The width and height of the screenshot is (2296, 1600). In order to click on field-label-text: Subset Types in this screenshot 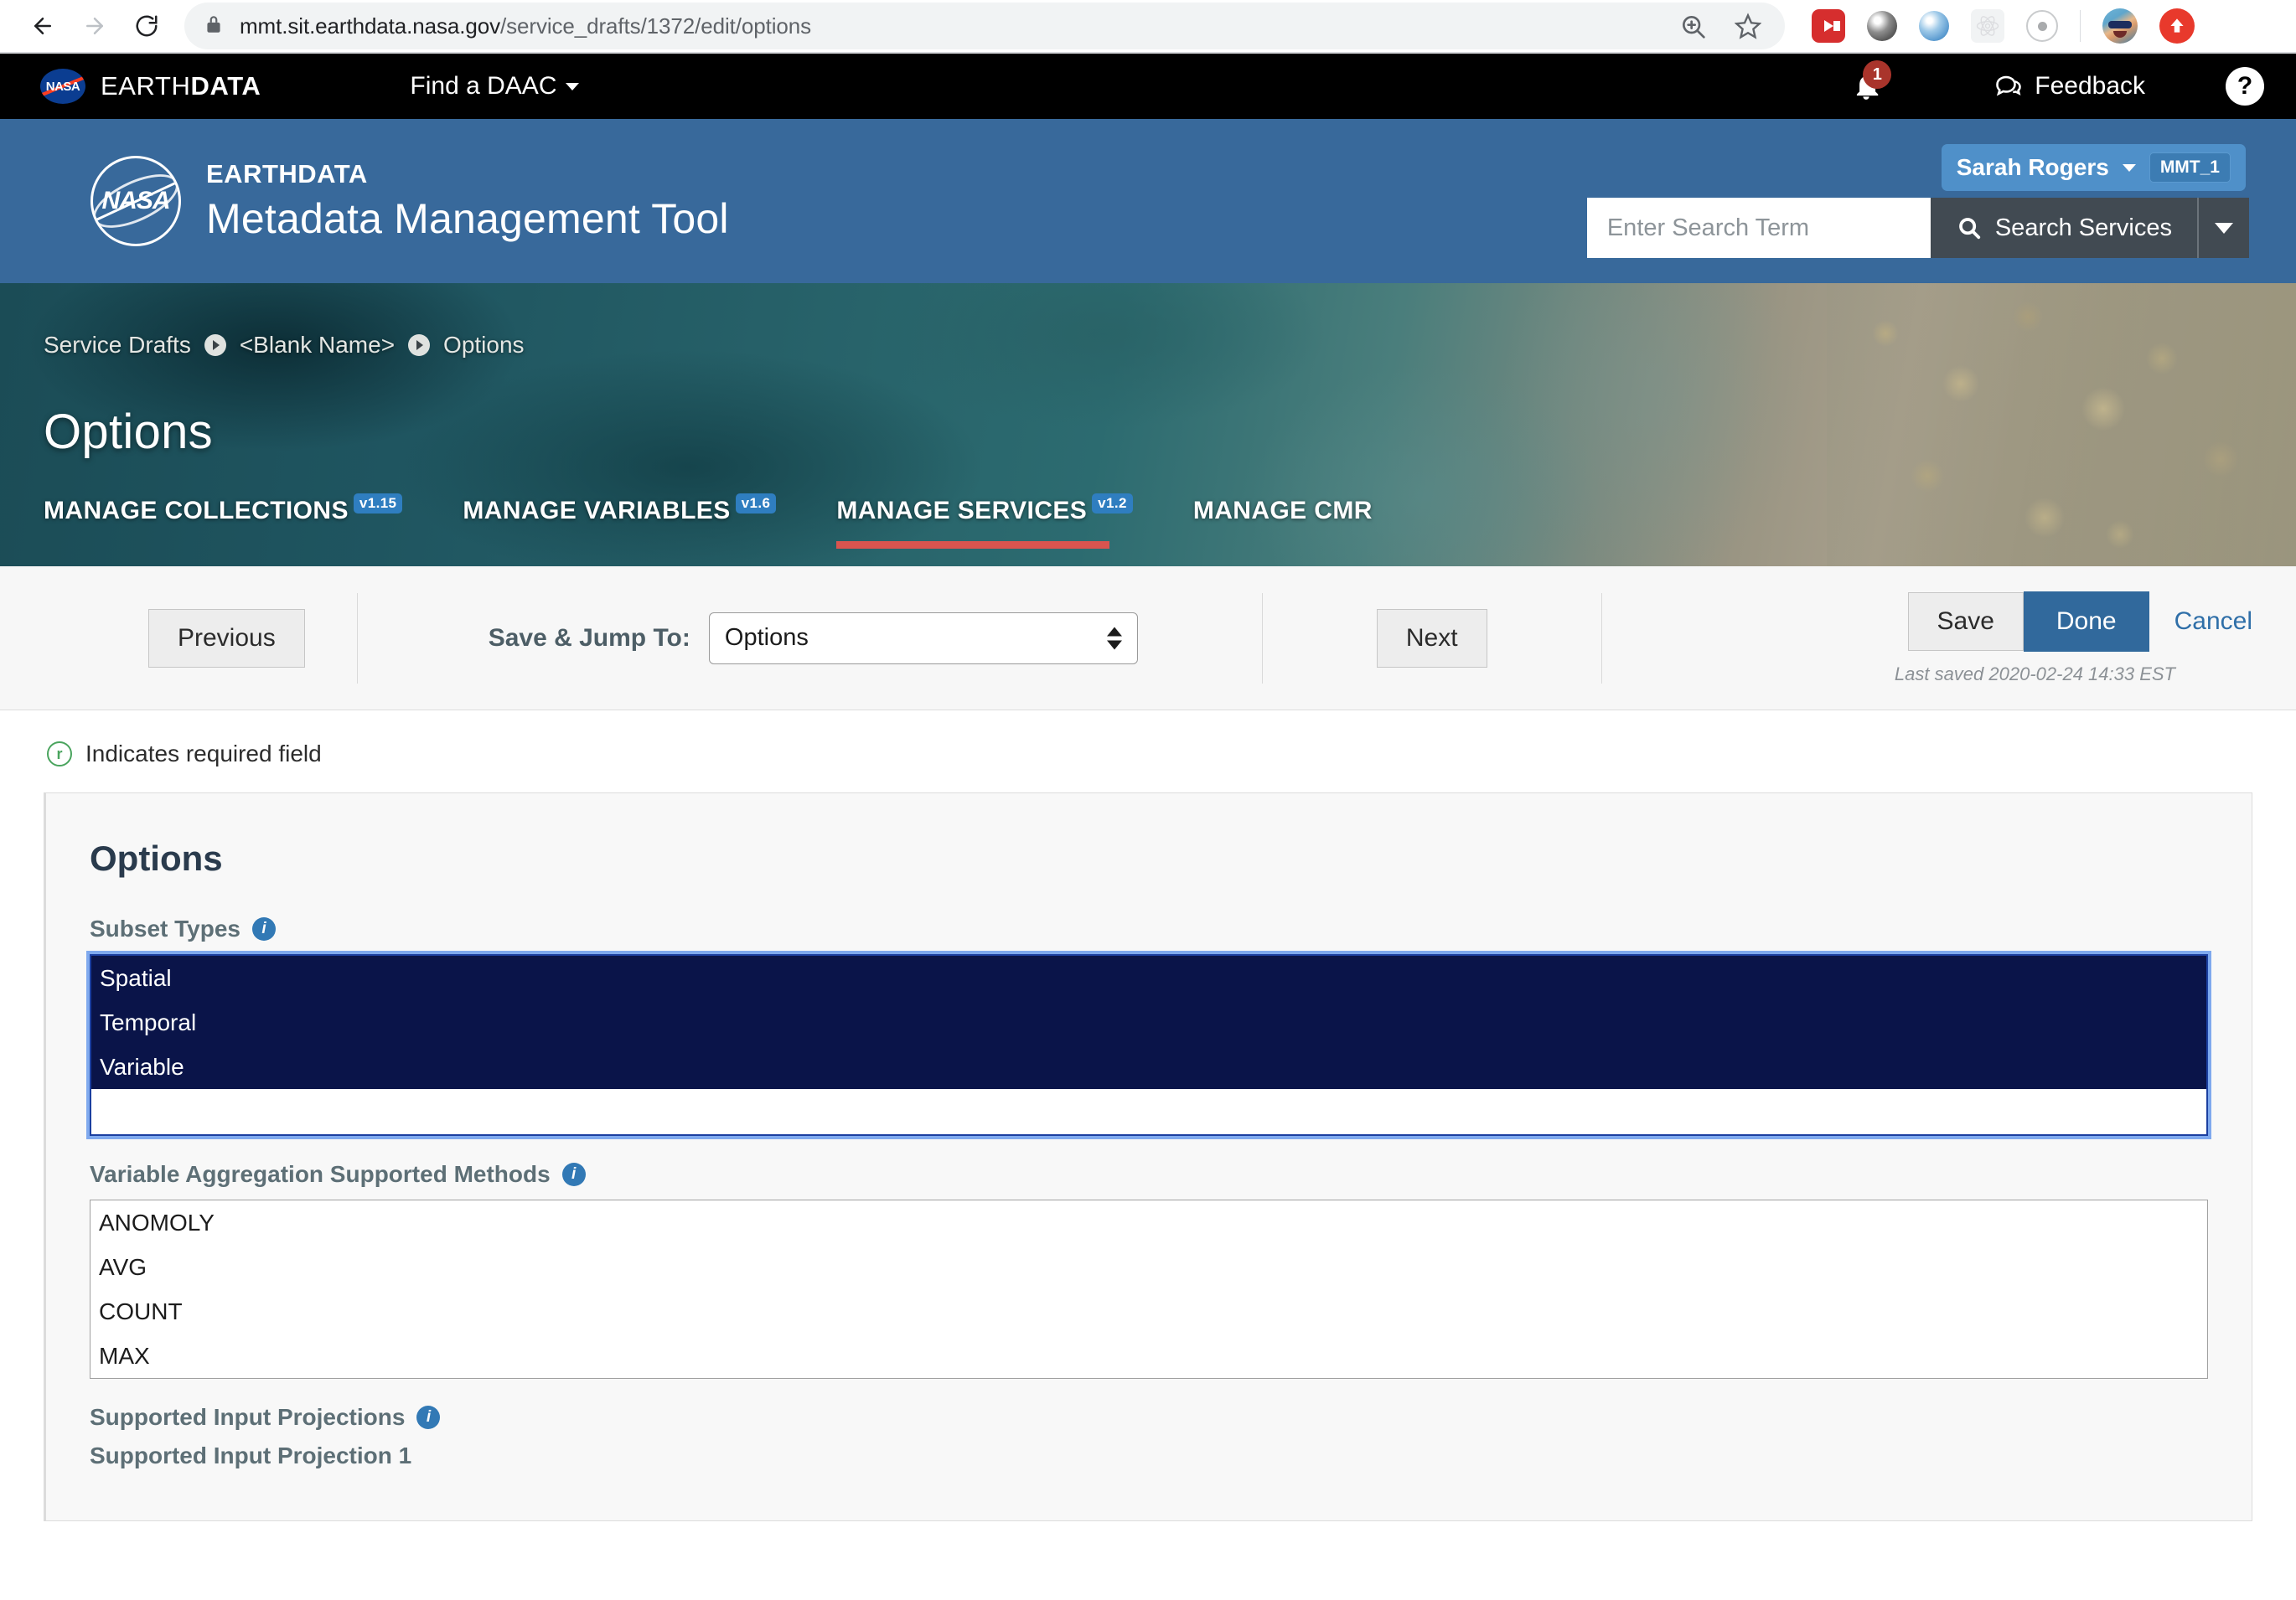, I will do `click(165, 929)`.